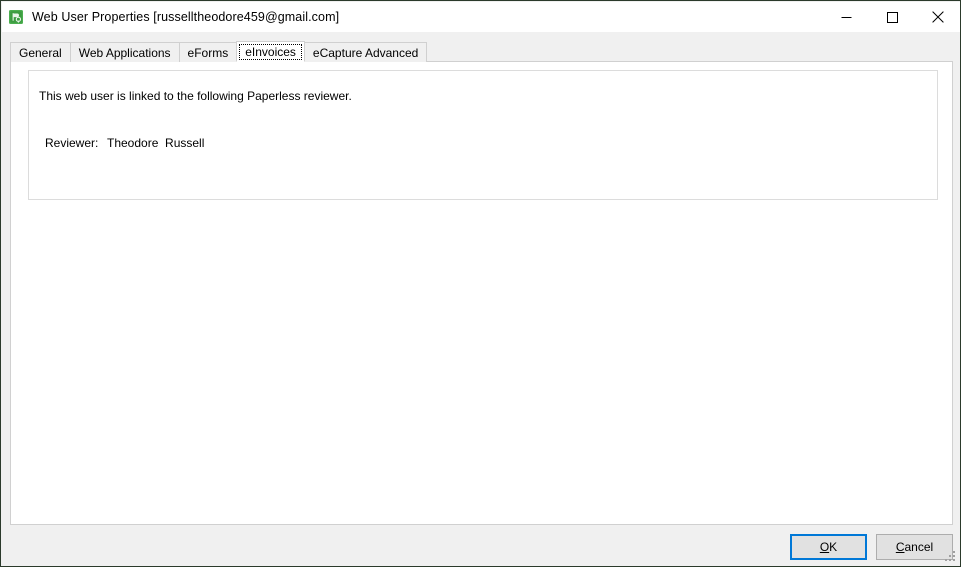  I want to click on tab-label: eInvoices, so click(270, 51).